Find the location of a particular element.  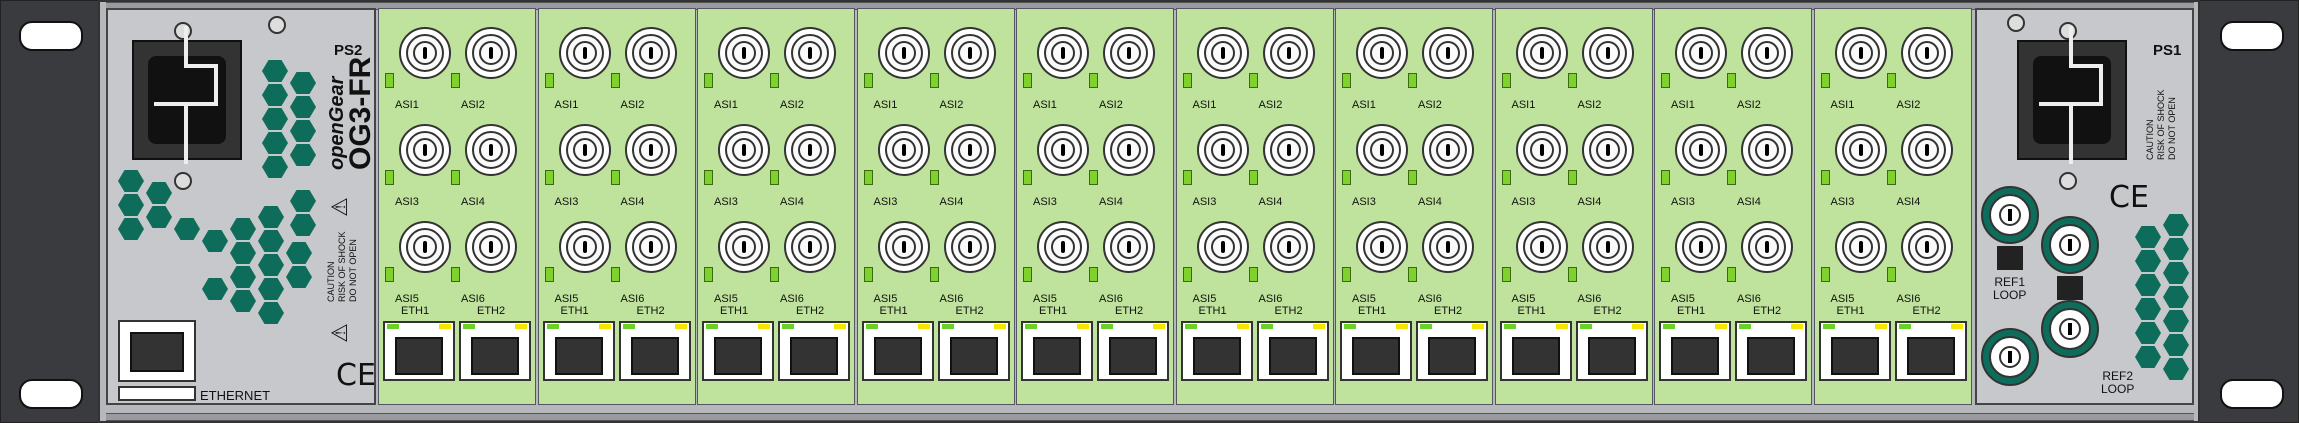

bnc-label: ASI2 is located at coordinates (1749, 105).